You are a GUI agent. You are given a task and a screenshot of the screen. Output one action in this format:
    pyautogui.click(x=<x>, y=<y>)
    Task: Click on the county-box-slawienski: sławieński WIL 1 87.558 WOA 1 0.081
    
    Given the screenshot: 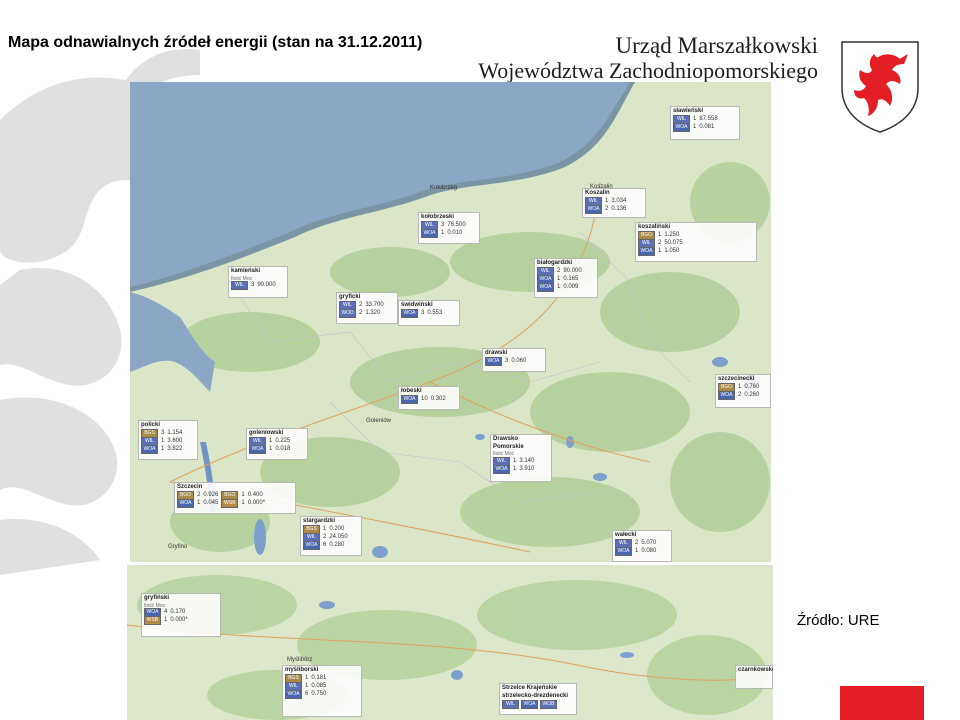 What is the action you would take?
    pyautogui.click(x=705, y=123)
    